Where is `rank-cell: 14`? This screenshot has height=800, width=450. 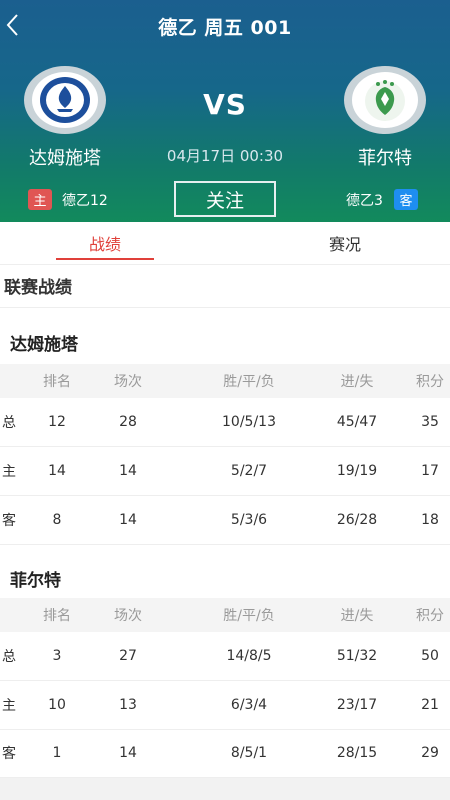 rank-cell: 14 is located at coordinates (57, 471).